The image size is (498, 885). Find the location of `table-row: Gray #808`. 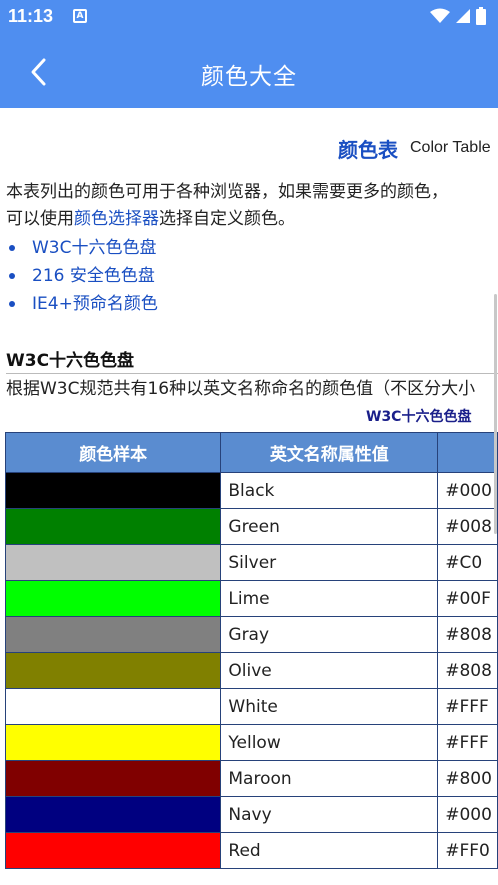

table-row: Gray #808 is located at coordinates (251, 634).